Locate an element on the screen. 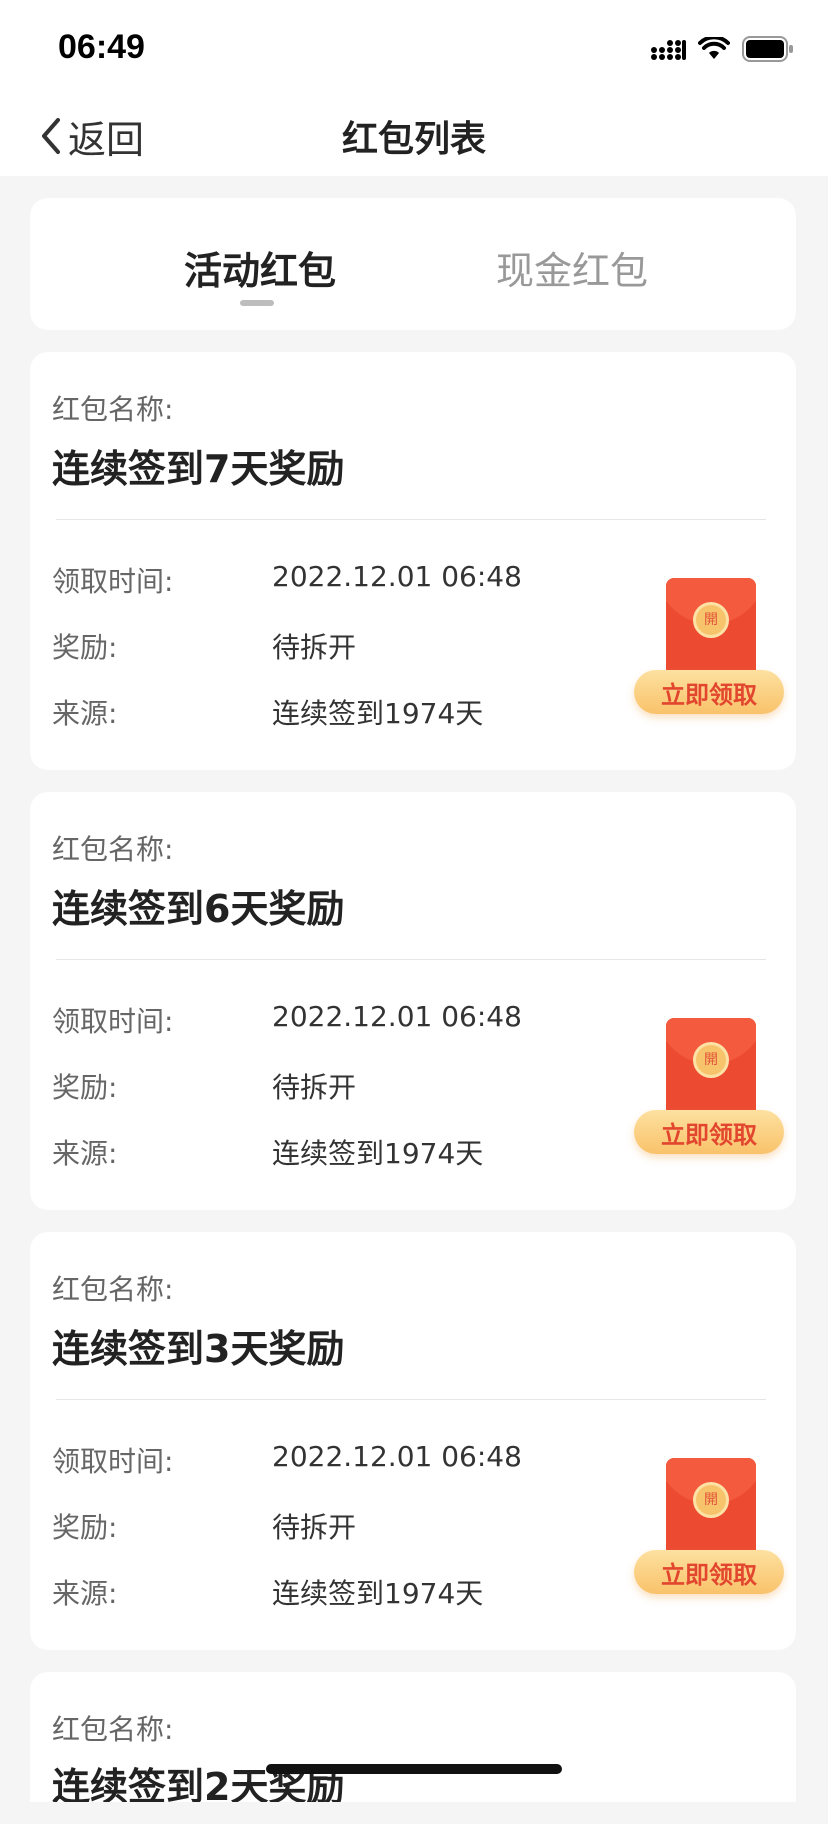 Image resolution: width=828 pixels, height=1824 pixels. red-packet-name: 连续签到7天奖励 is located at coordinates (198, 469).